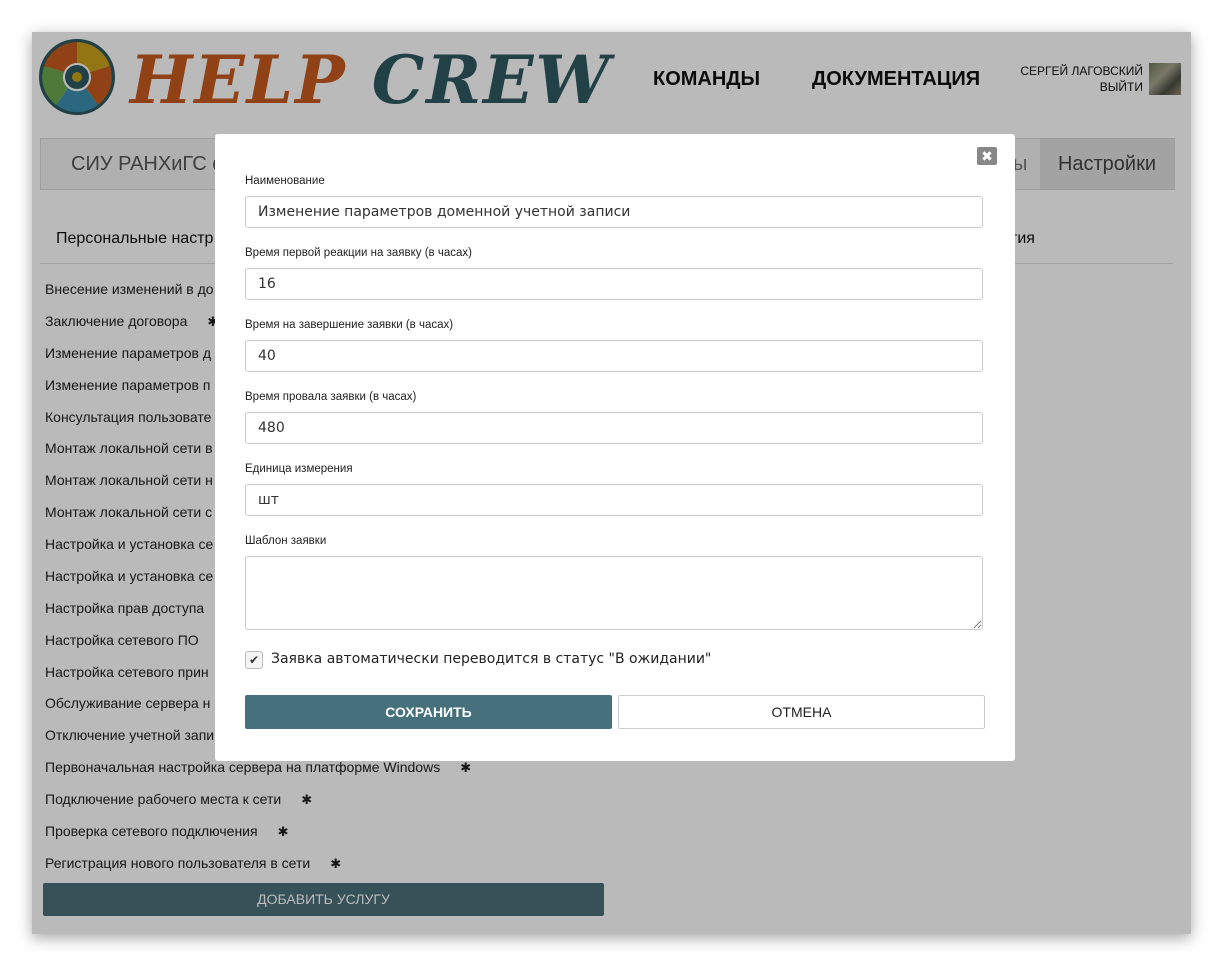 Image resolution: width=1223 pixels, height=966 pixels. What do you see at coordinates (285, 181) in the screenshot?
I see `name-label: Наименование` at bounding box center [285, 181].